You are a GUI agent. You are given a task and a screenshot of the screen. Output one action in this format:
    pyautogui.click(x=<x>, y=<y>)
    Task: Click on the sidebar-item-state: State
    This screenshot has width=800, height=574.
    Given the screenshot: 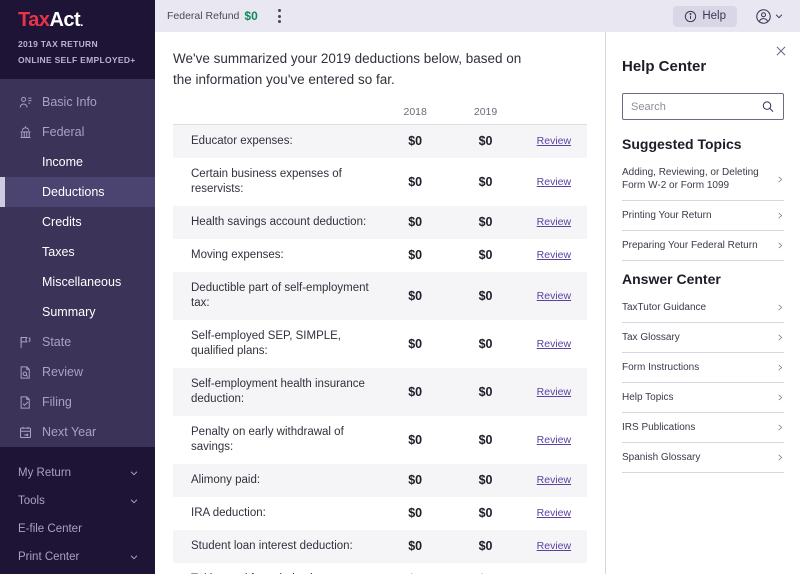 What is the action you would take?
    pyautogui.click(x=77, y=342)
    